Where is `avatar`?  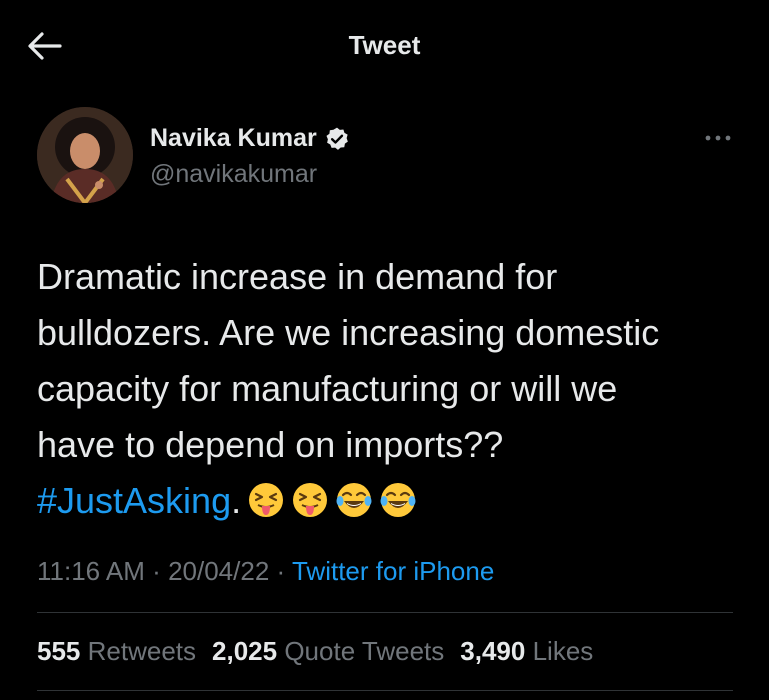 avatar is located at coordinates (85, 155).